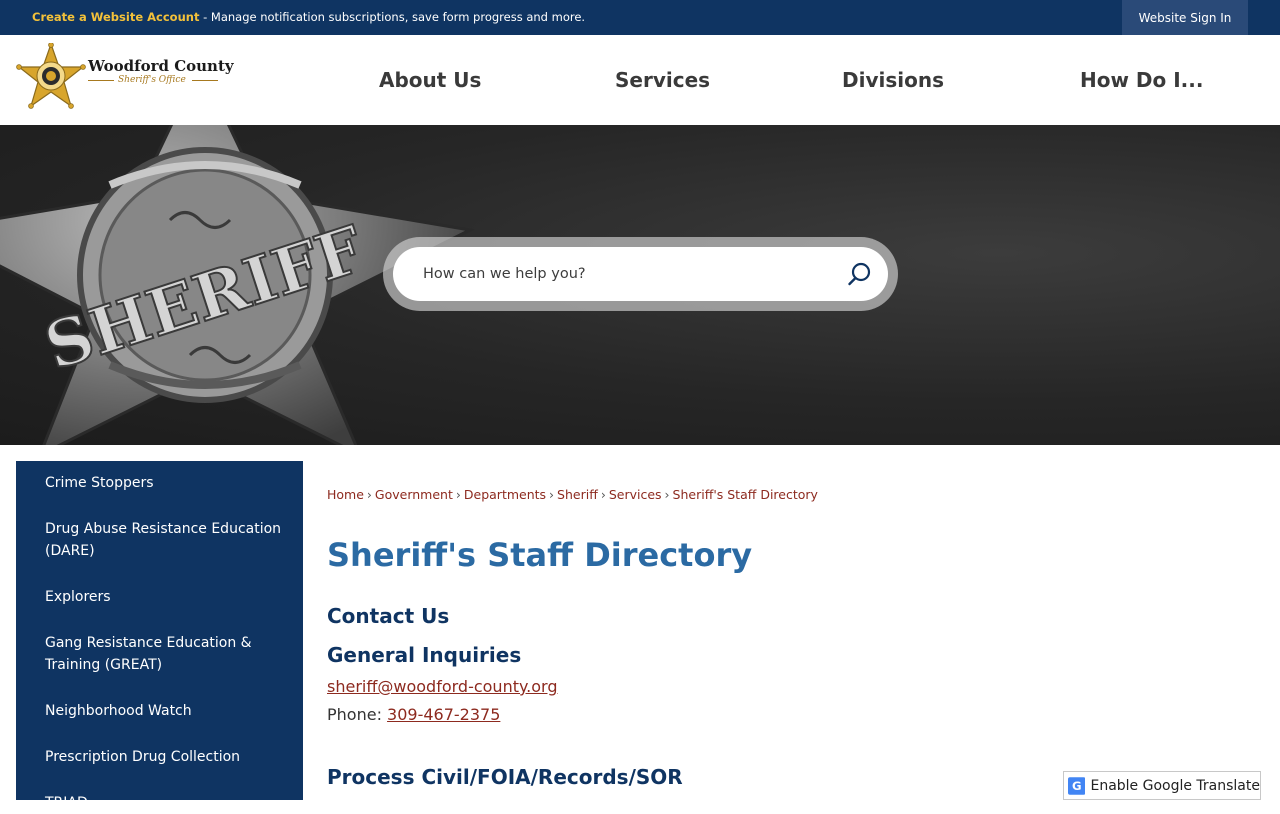 The height and width of the screenshot is (814, 1280). I want to click on google-translate-label: Enable Google Translate, so click(1175, 785).